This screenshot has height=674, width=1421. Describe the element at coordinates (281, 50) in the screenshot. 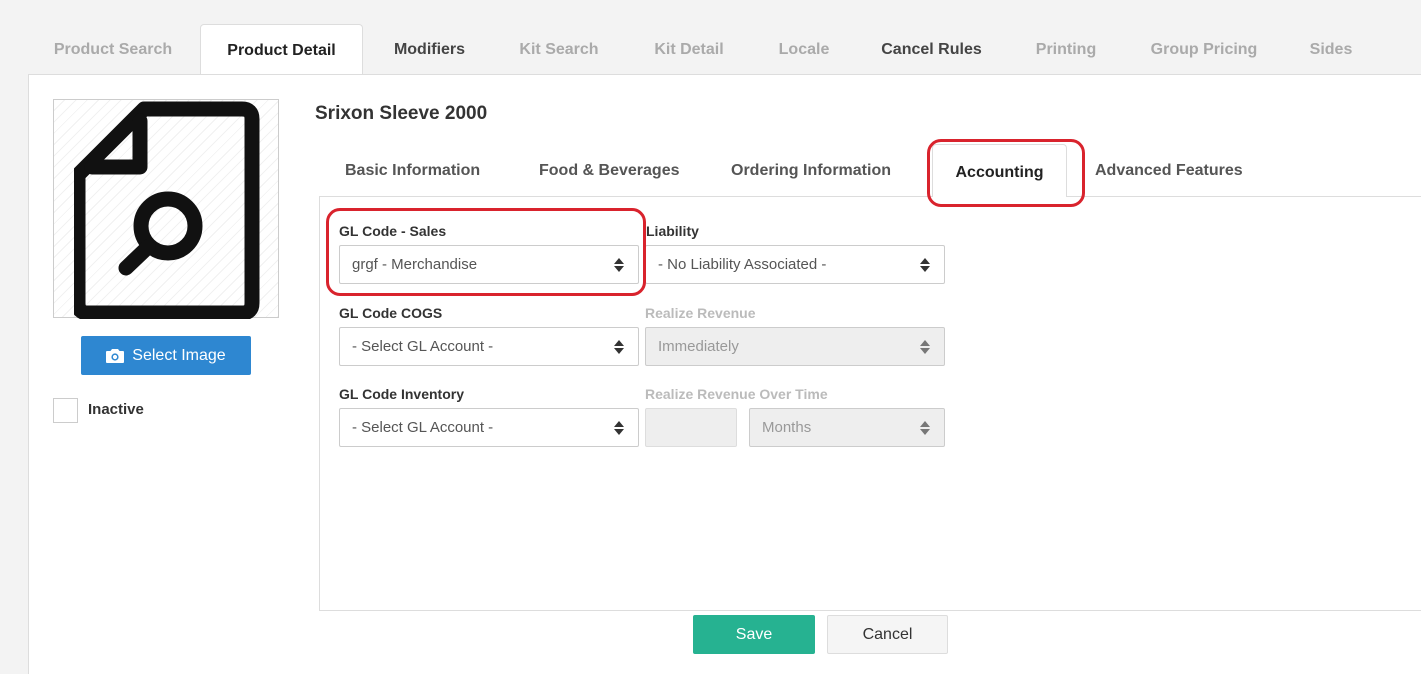

I see `tab-product-detail: Product Detail` at that location.